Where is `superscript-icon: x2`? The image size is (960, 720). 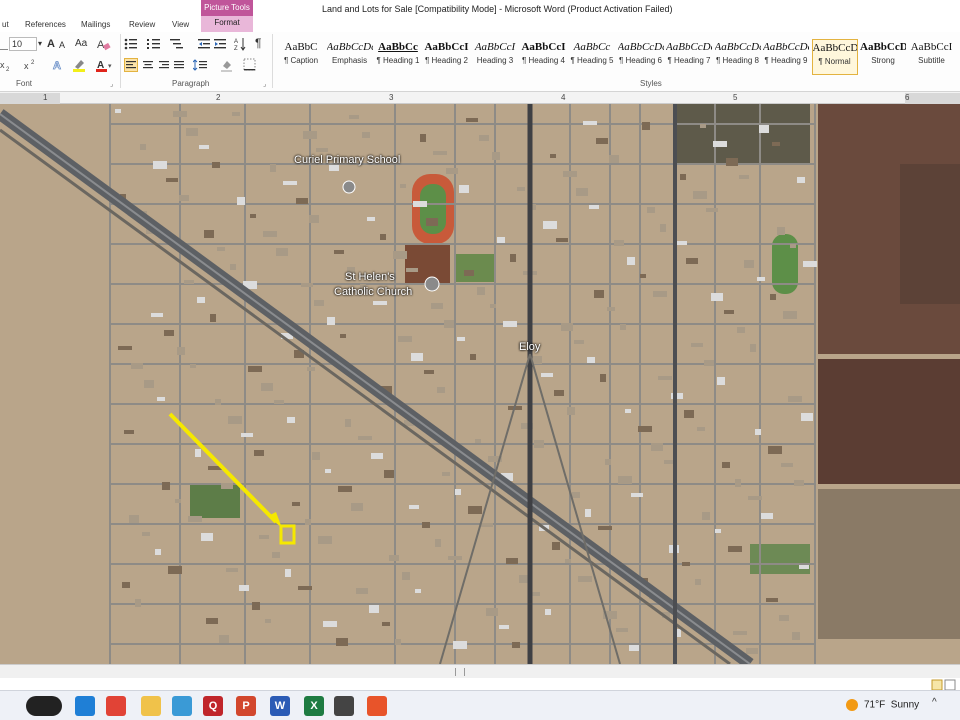 superscript-icon: x2 is located at coordinates (31, 65).